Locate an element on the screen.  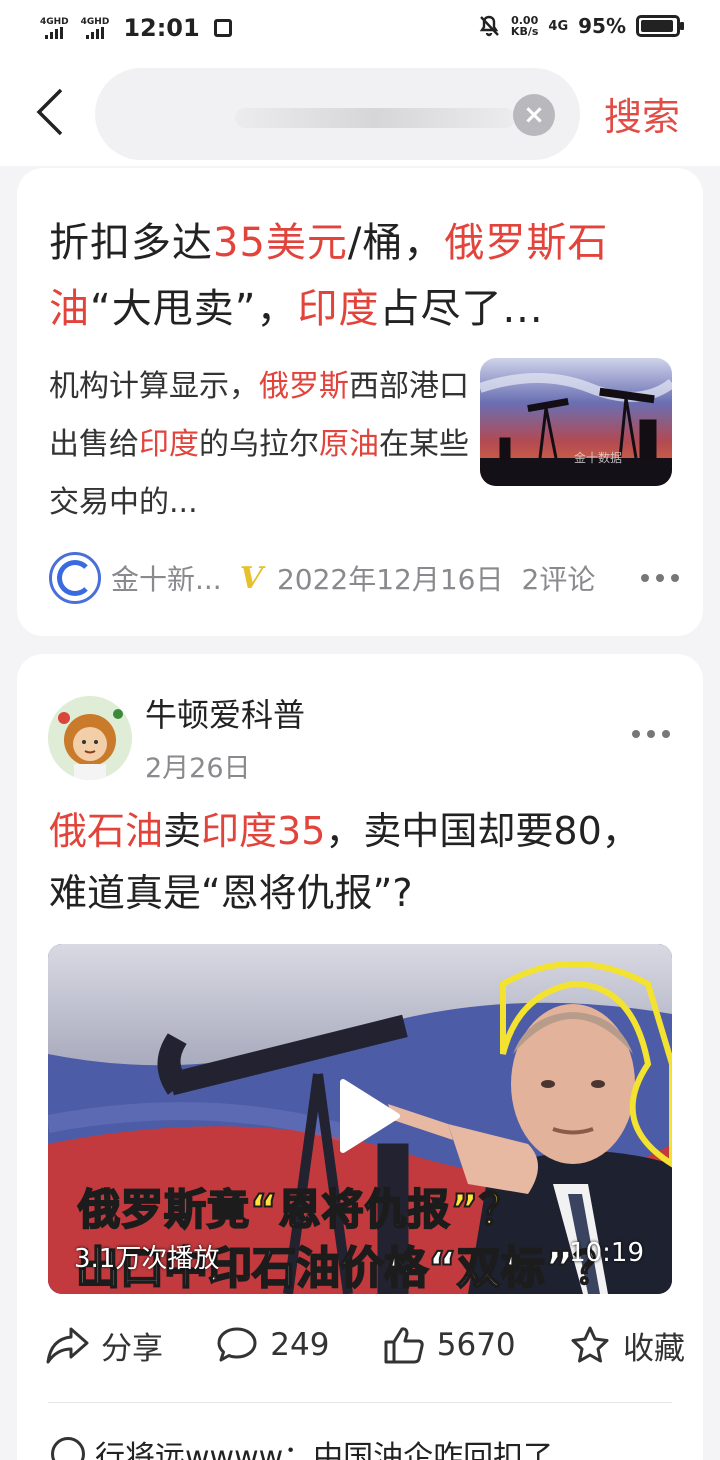
share-label: 分享 is located at coordinates (132, 1348).